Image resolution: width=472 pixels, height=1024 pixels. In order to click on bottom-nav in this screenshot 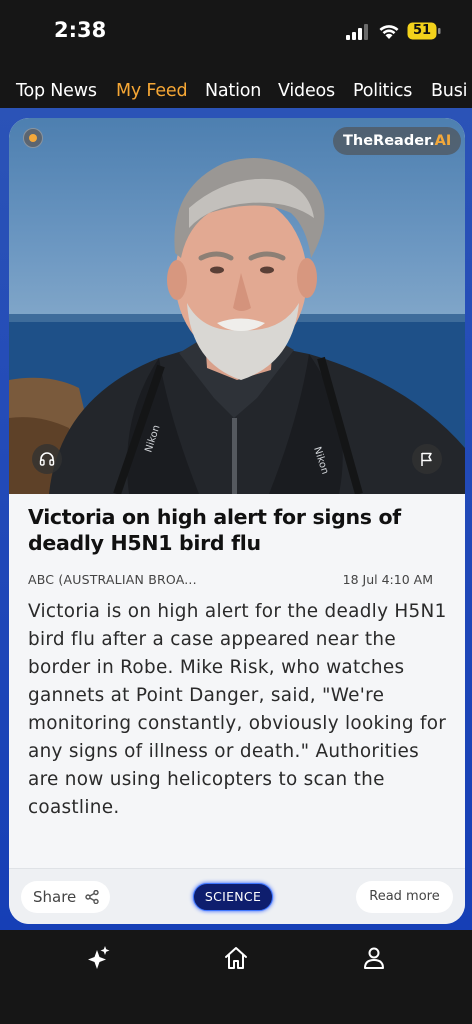, I will do `click(236, 977)`.